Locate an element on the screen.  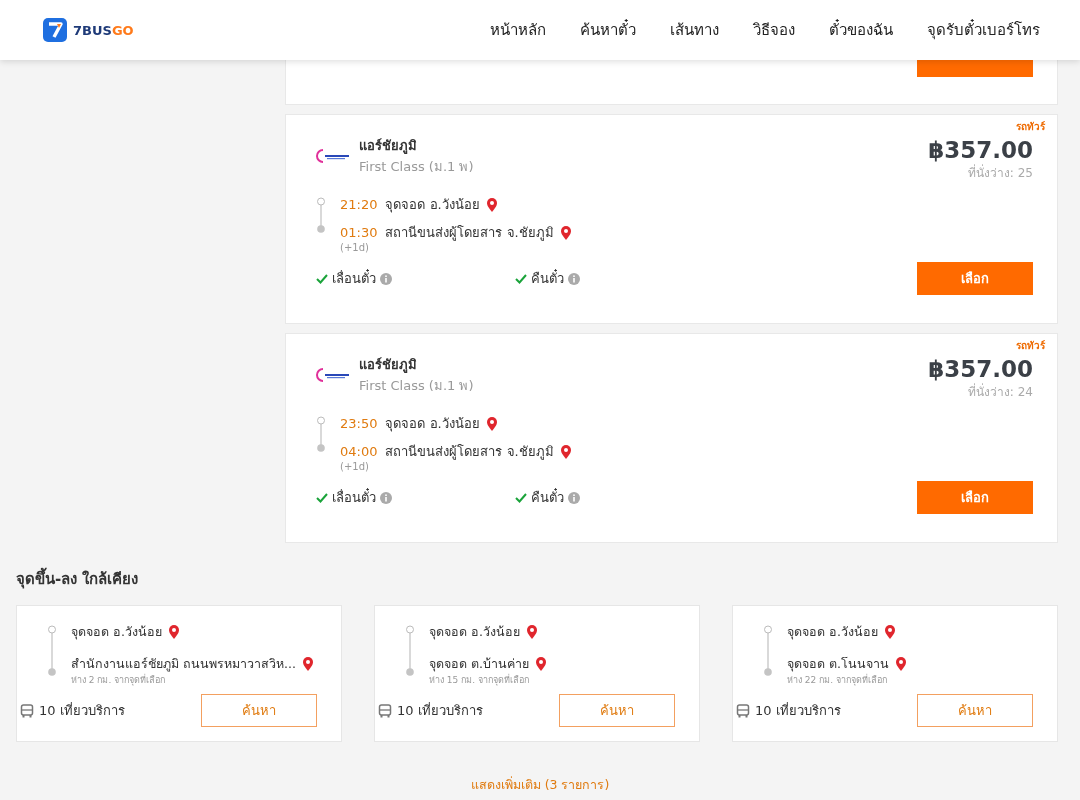
distance-note: ห่าง 22 กม. จากจุดที่เลือก is located at coordinates (837, 680).